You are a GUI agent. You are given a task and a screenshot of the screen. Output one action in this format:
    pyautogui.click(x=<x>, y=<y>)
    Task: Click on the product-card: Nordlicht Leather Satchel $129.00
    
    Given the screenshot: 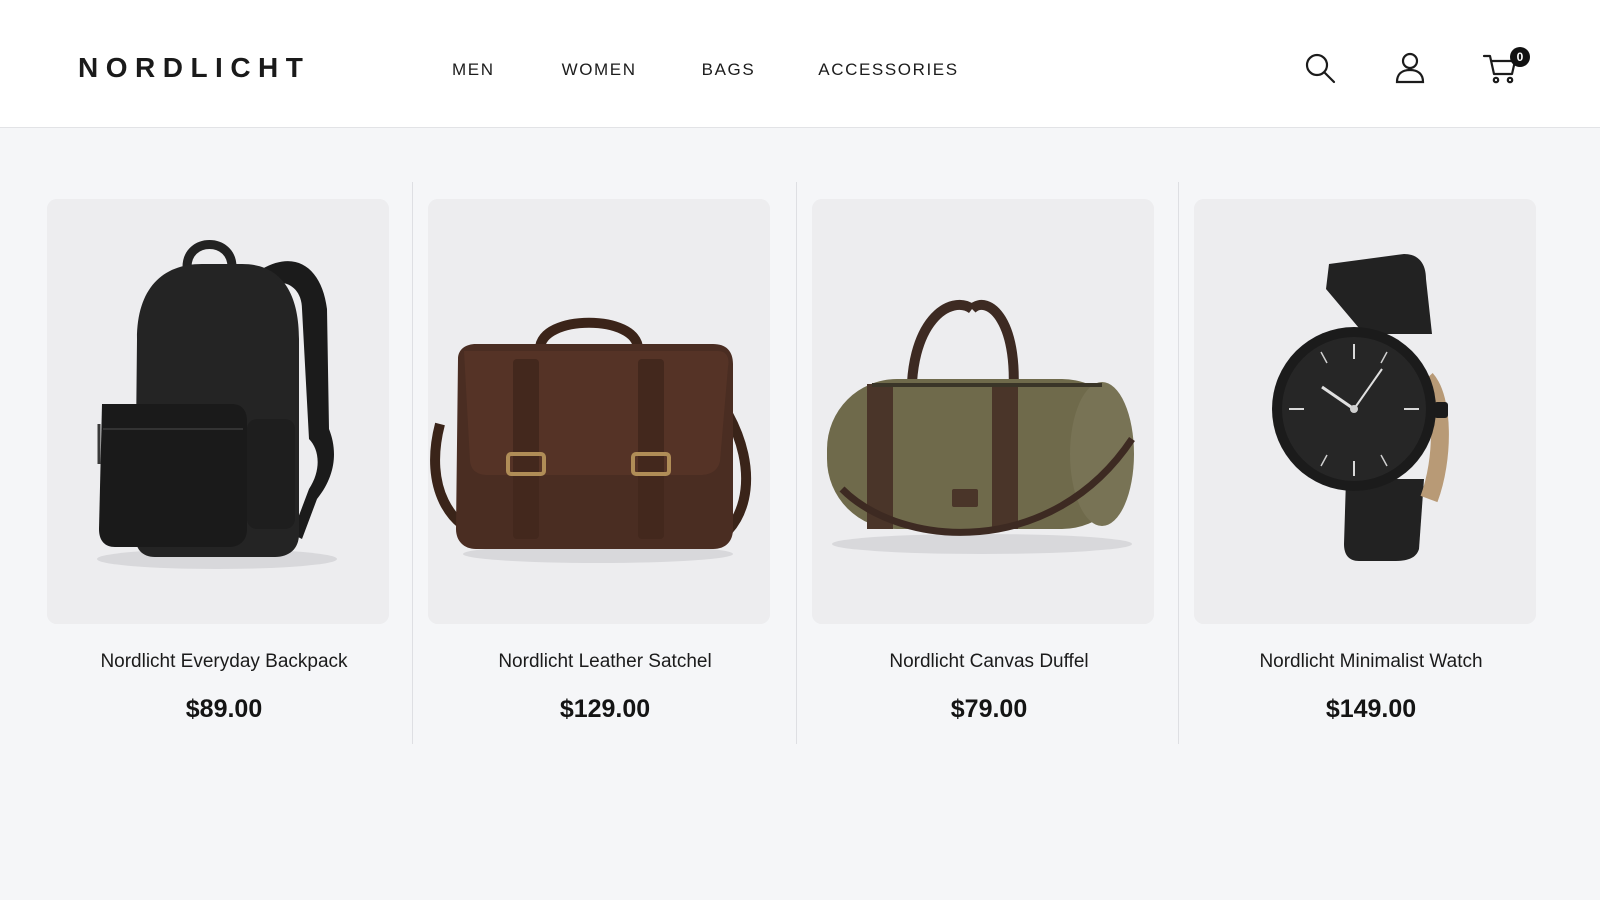 What is the action you would take?
    pyautogui.click(x=604, y=463)
    